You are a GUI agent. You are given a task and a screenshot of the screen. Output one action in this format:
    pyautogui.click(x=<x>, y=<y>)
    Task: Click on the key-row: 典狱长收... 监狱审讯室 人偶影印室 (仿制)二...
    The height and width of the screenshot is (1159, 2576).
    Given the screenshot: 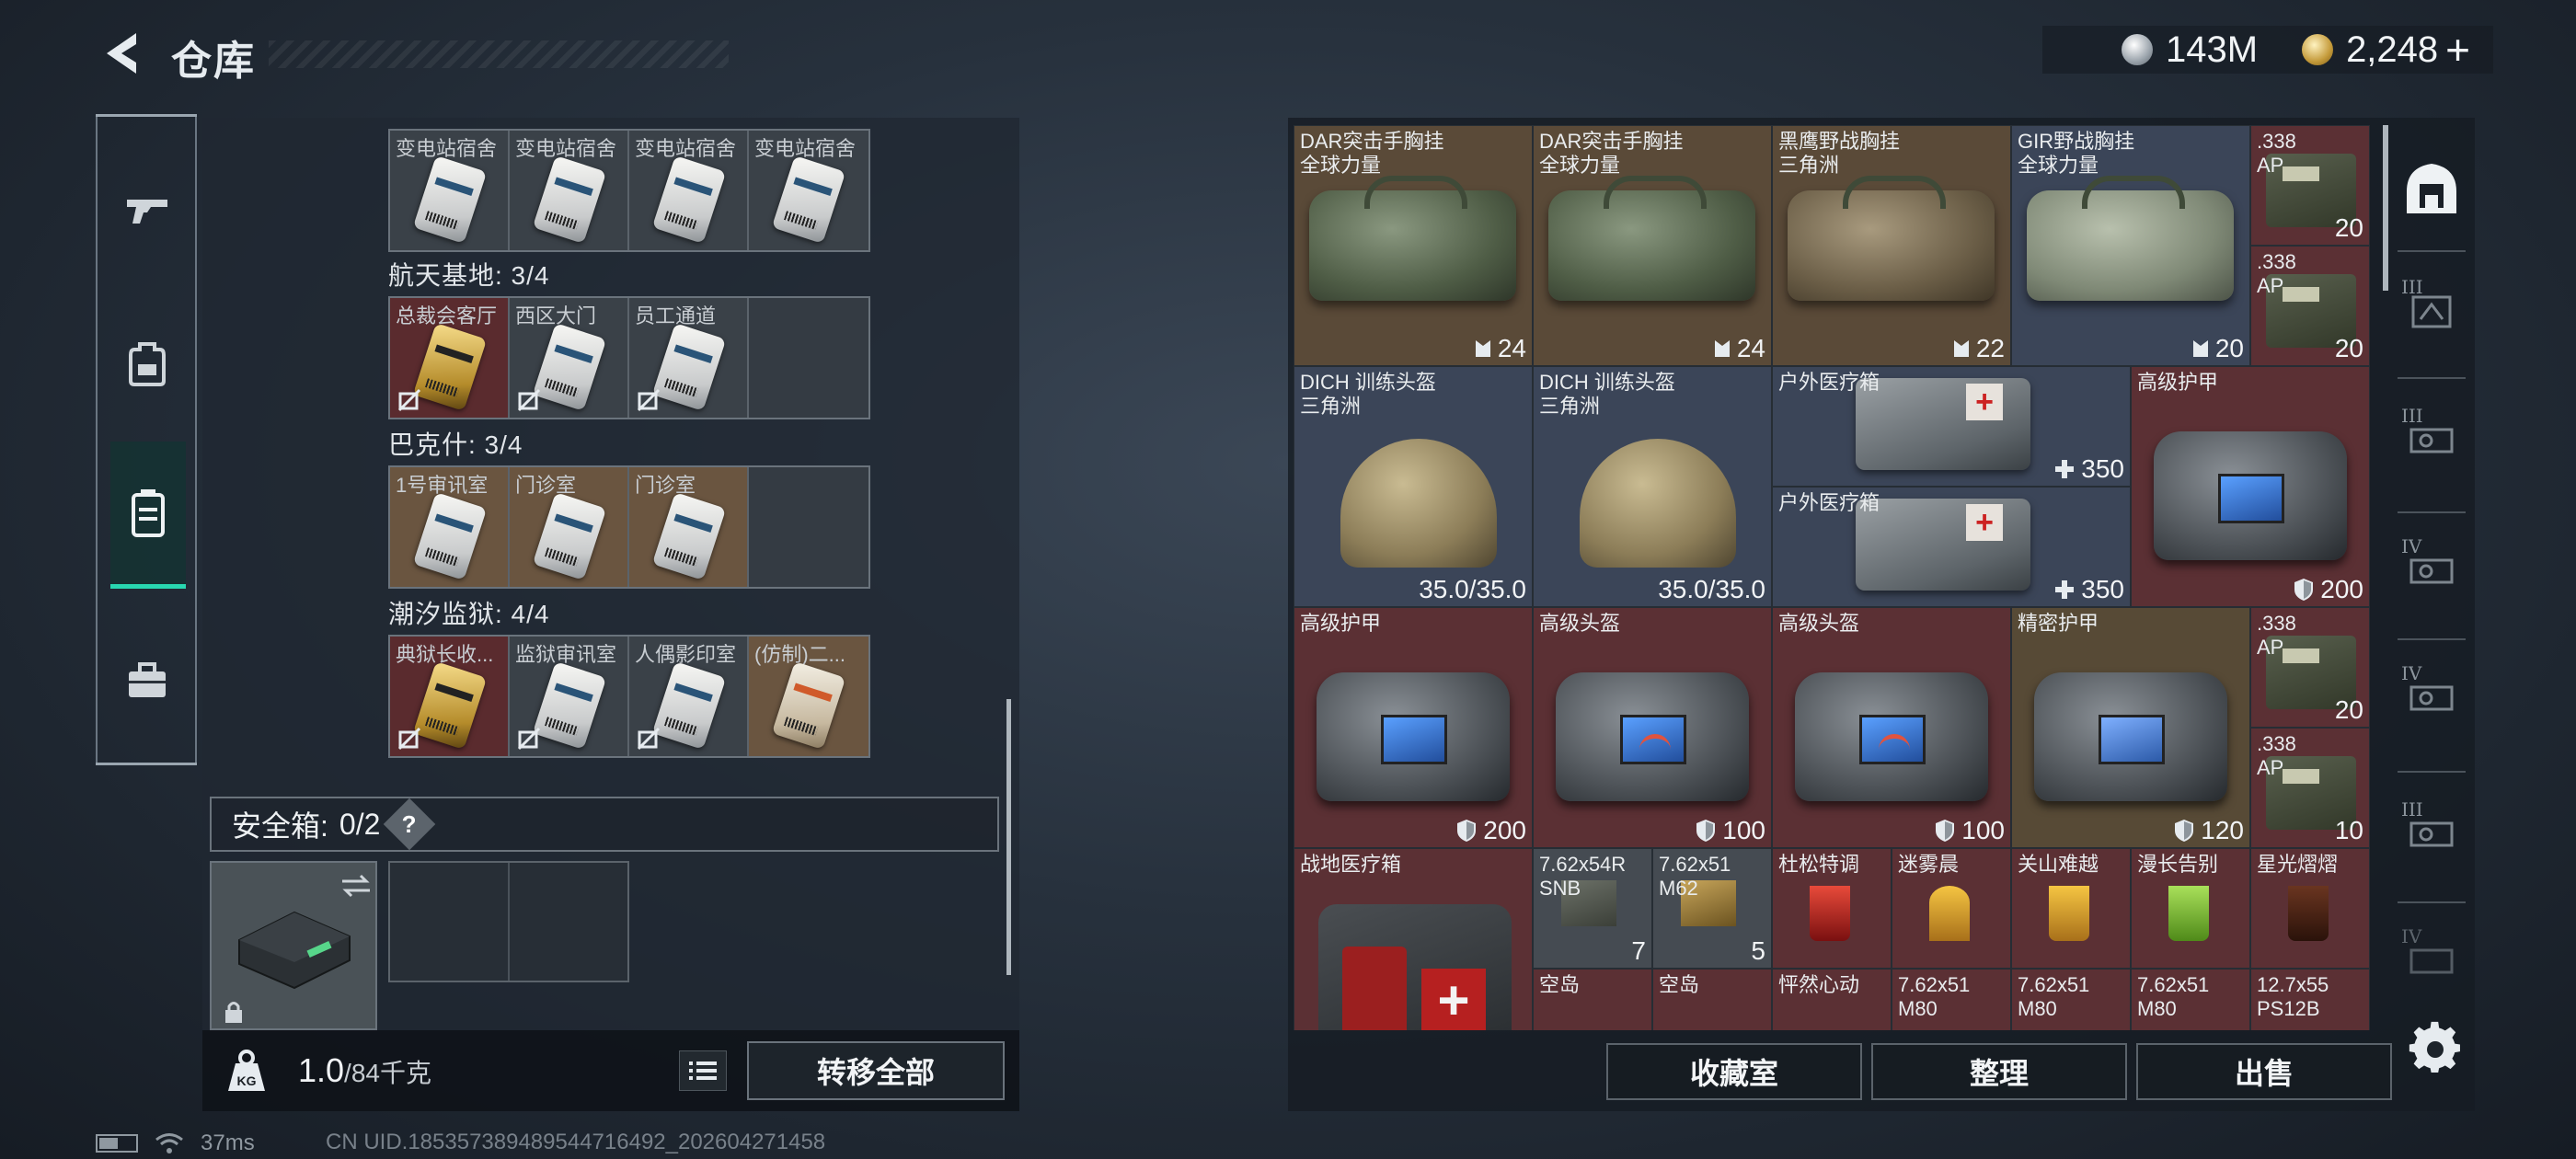 What is the action you would take?
    pyautogui.click(x=629, y=696)
    